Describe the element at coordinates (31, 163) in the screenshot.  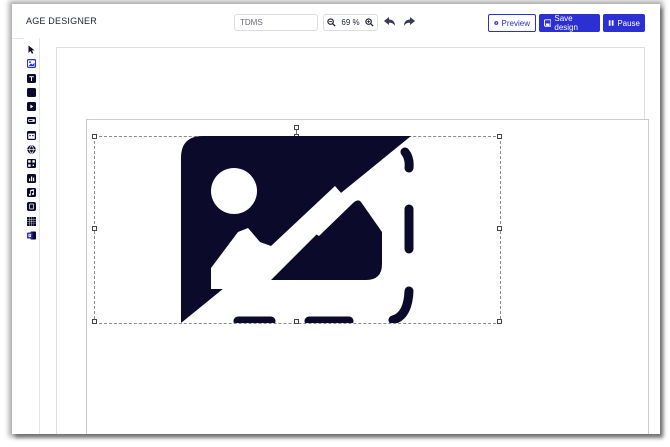
I see `qr-code-icon` at that location.